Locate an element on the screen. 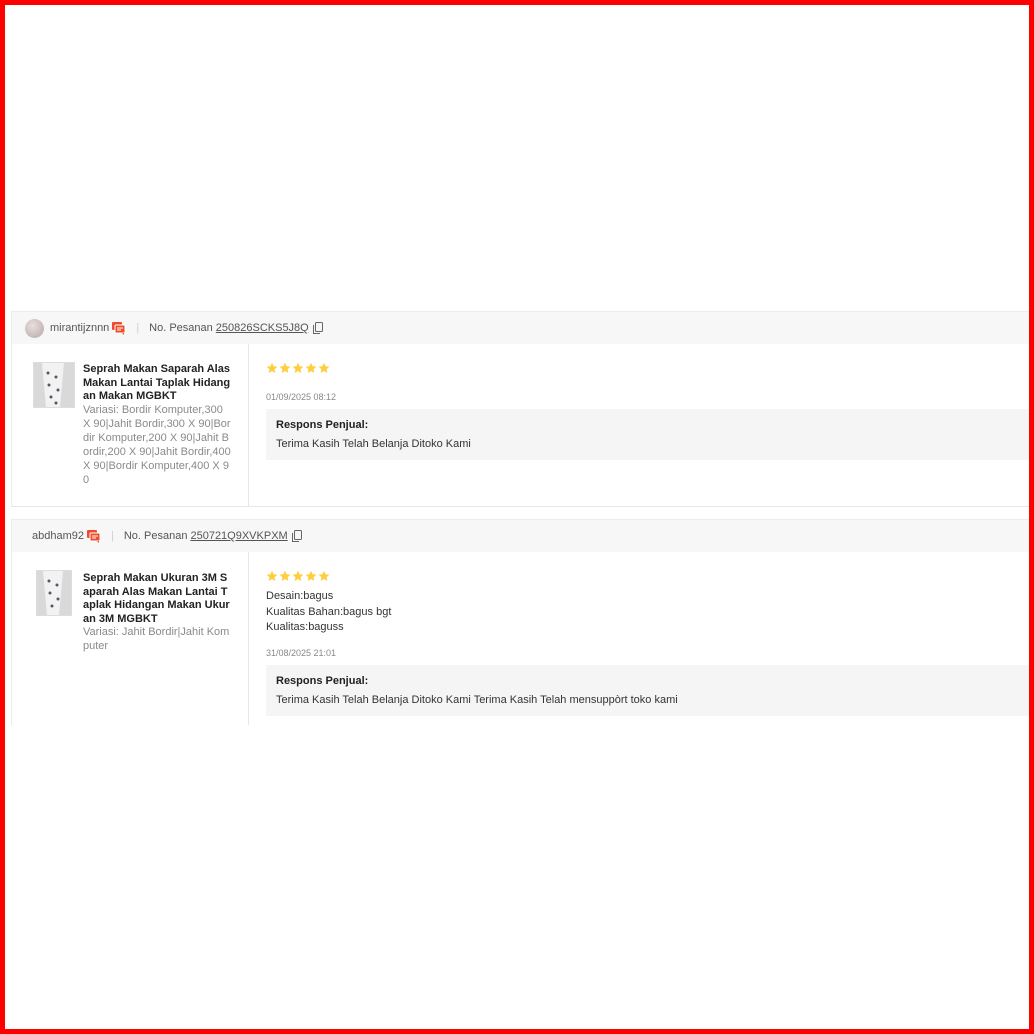  comment-line: Kualitas Bahan:bagus bgt is located at coordinates (329, 611).